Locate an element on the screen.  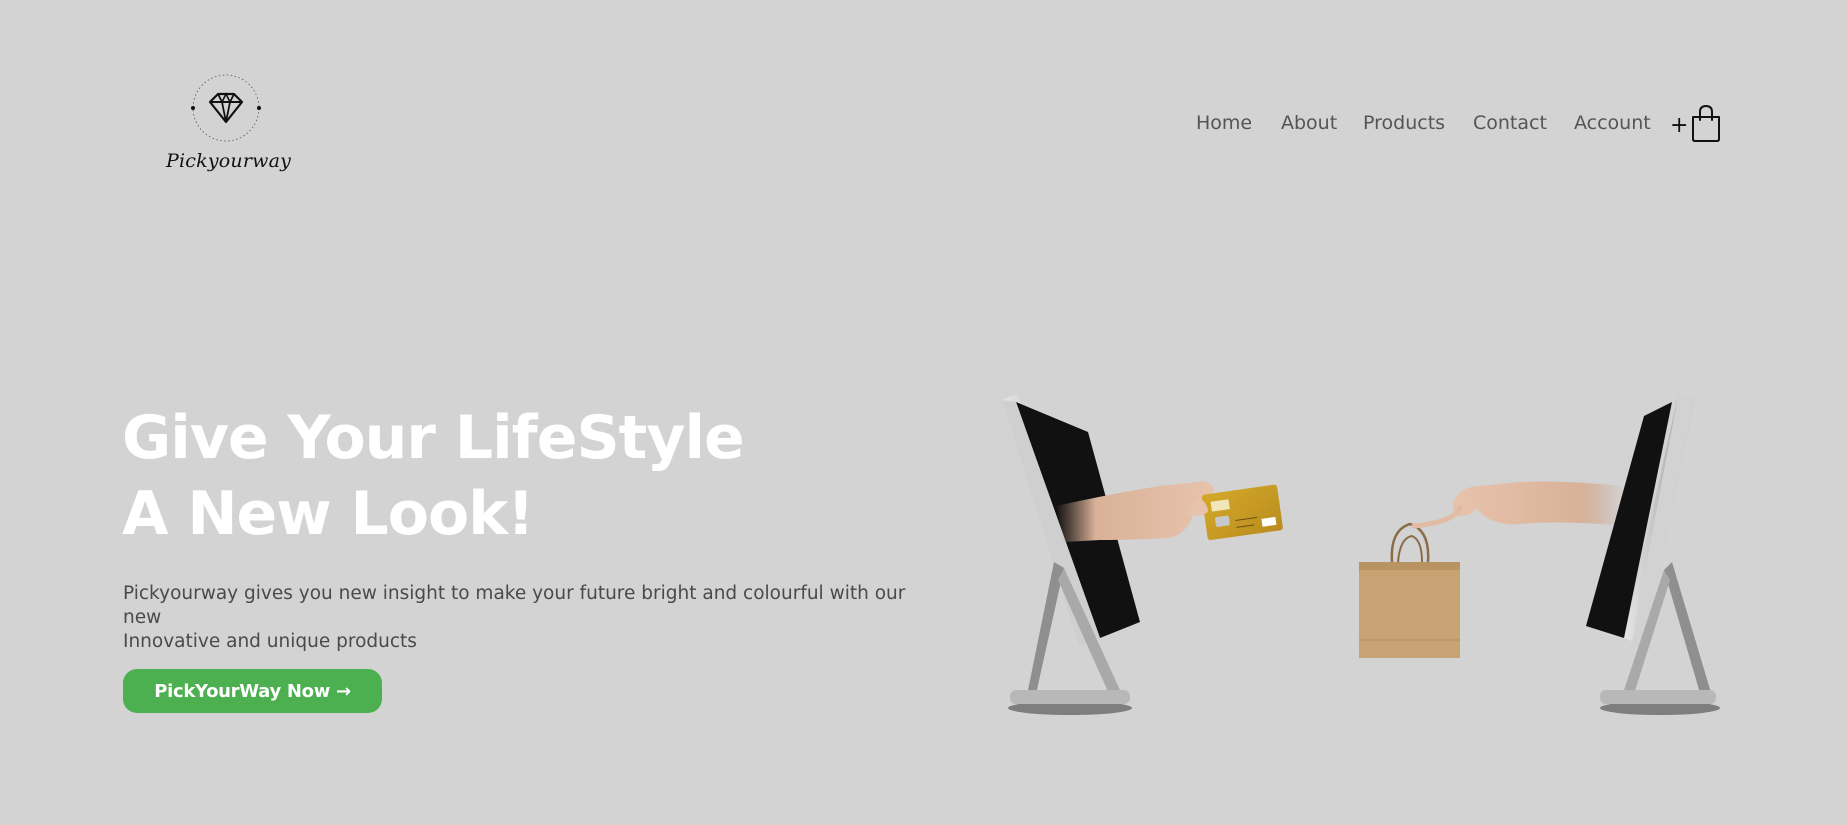
nav-contact: Contact is located at coordinates (1510, 123).